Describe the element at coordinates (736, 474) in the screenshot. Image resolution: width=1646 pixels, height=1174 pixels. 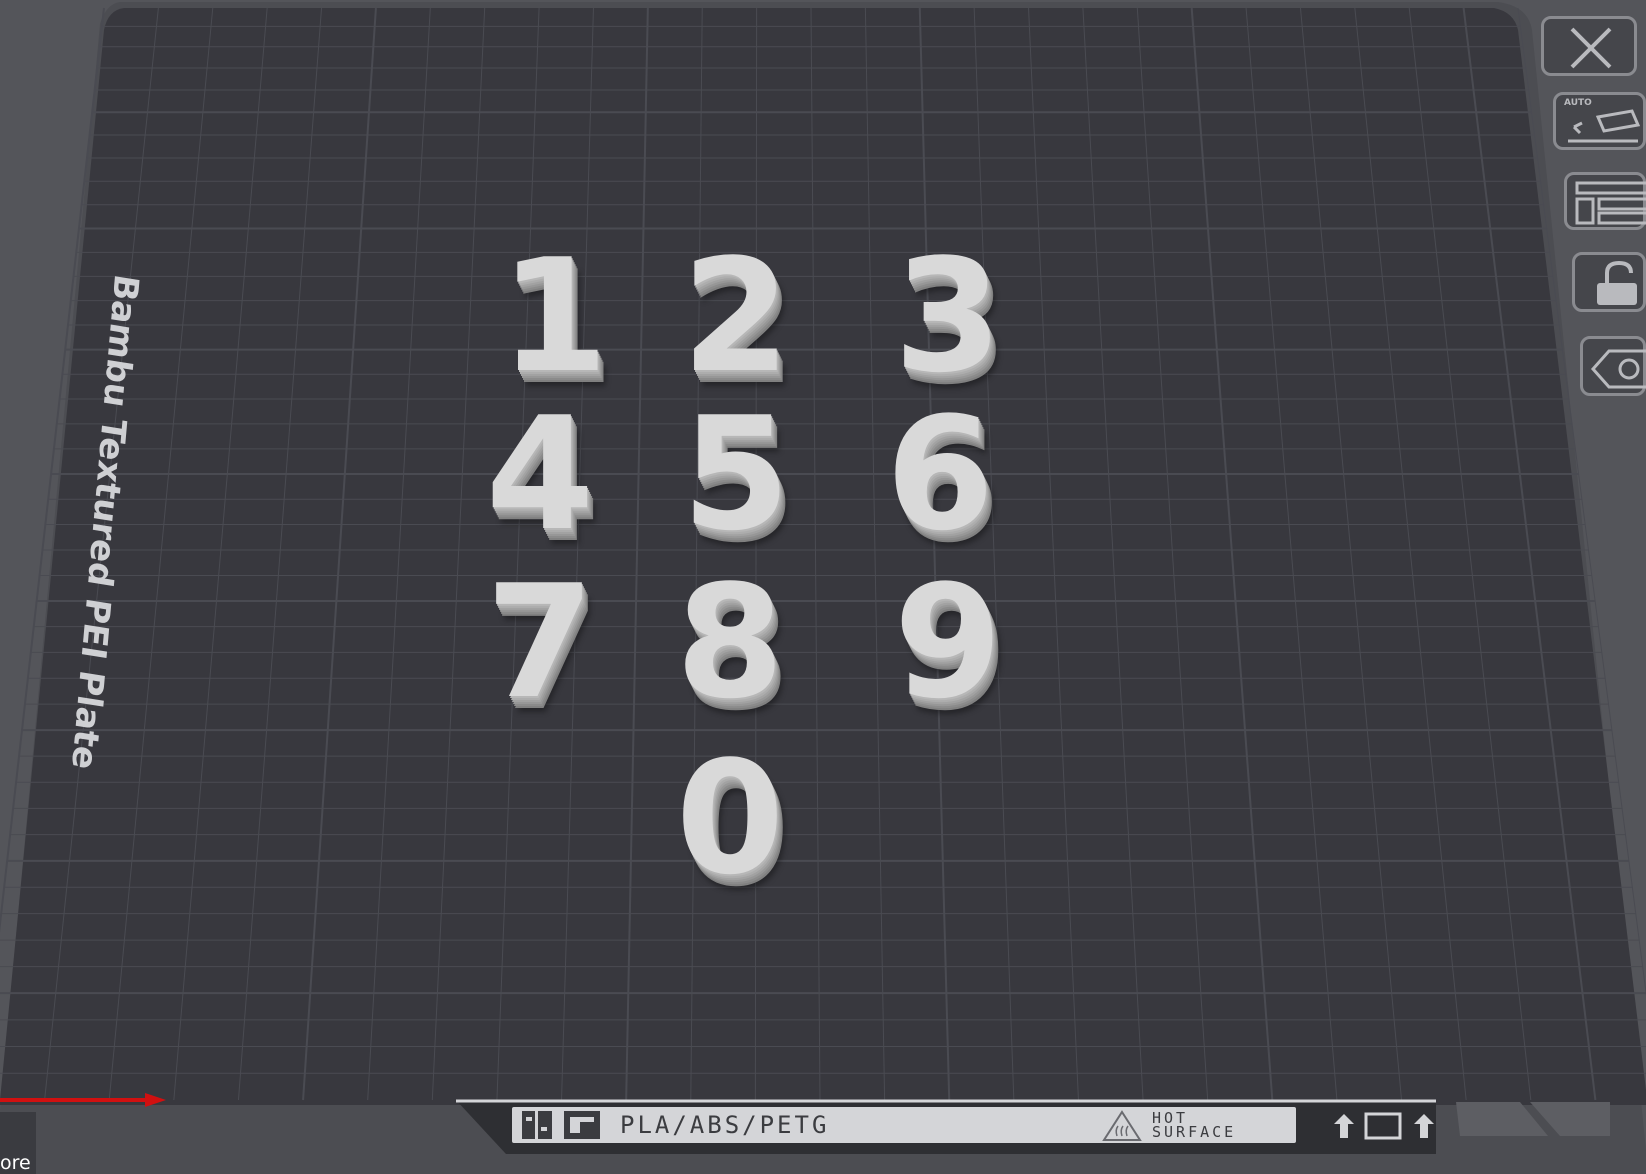
I see `object-digit-5: 5` at that location.